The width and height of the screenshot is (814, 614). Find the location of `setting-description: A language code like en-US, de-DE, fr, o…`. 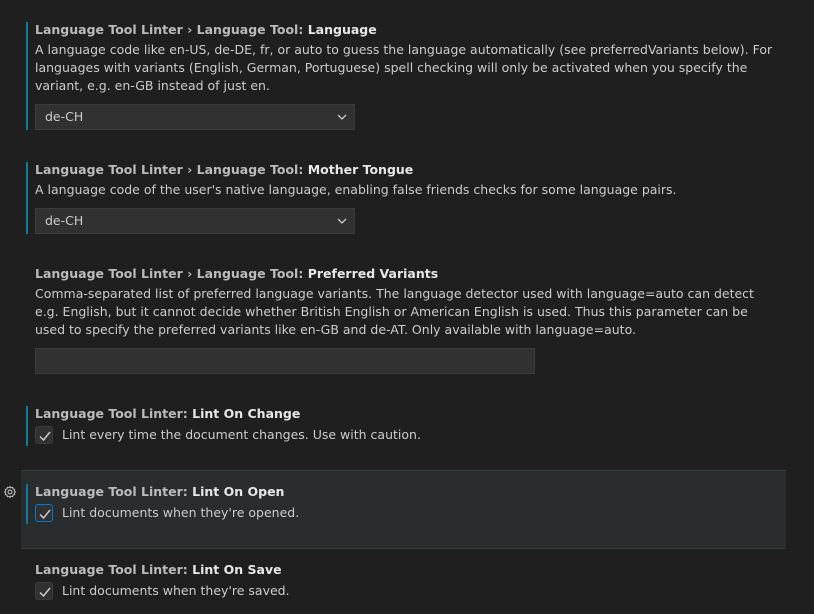

setting-description: A language code like en-US, de-DE, fr, o… is located at coordinates (404, 67).